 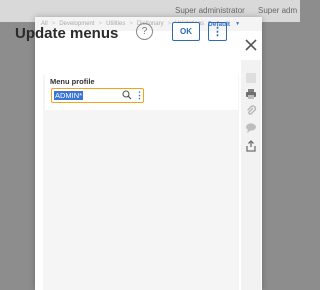 What do you see at coordinates (139, 95) in the screenshot?
I see `field-options-icon: ⋮` at bounding box center [139, 95].